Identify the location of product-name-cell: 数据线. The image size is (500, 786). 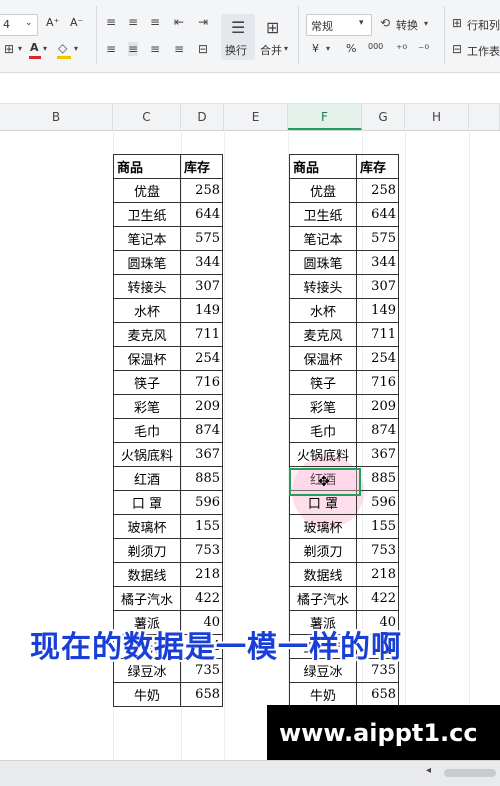
(323, 574).